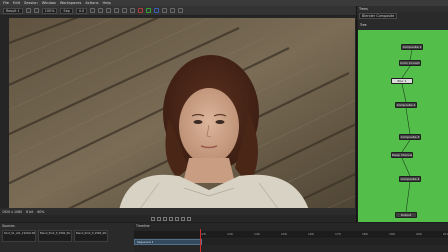 This screenshot has width=448, height=252. What do you see at coordinates (149, 10) in the screenshot?
I see `green-channel-icon` at bounding box center [149, 10].